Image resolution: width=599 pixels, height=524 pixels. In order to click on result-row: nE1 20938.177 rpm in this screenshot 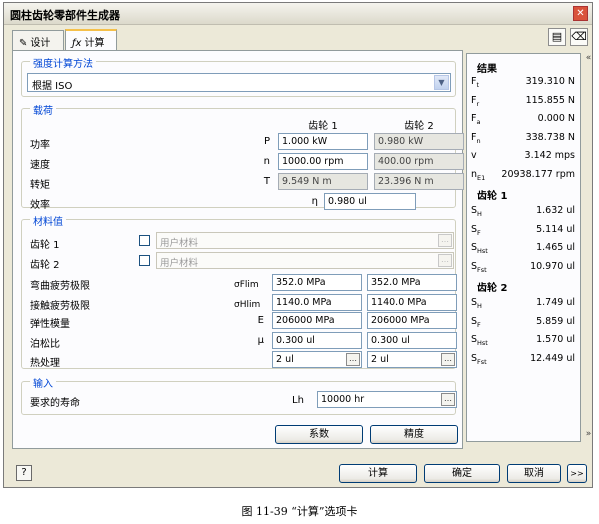, I will do `click(523, 176)`.